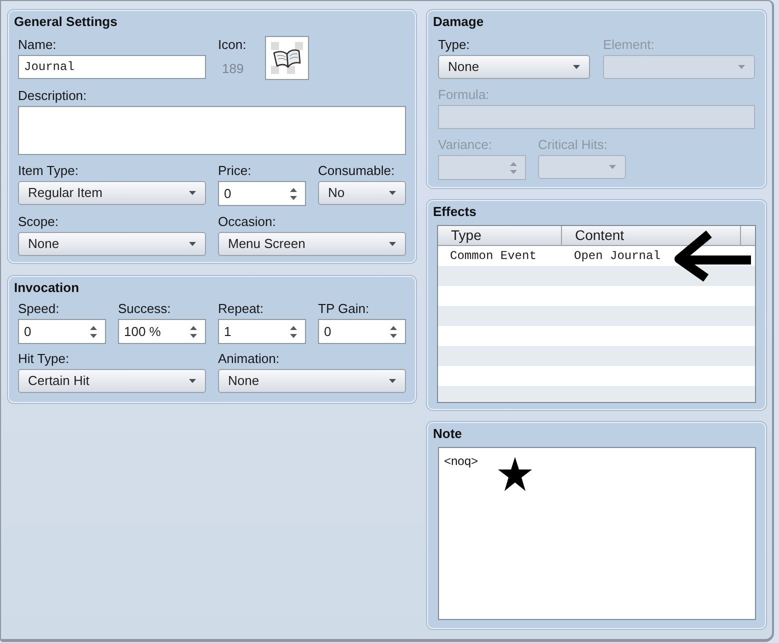  What do you see at coordinates (493, 256) in the screenshot?
I see `table-cell-text: Common Event` at bounding box center [493, 256].